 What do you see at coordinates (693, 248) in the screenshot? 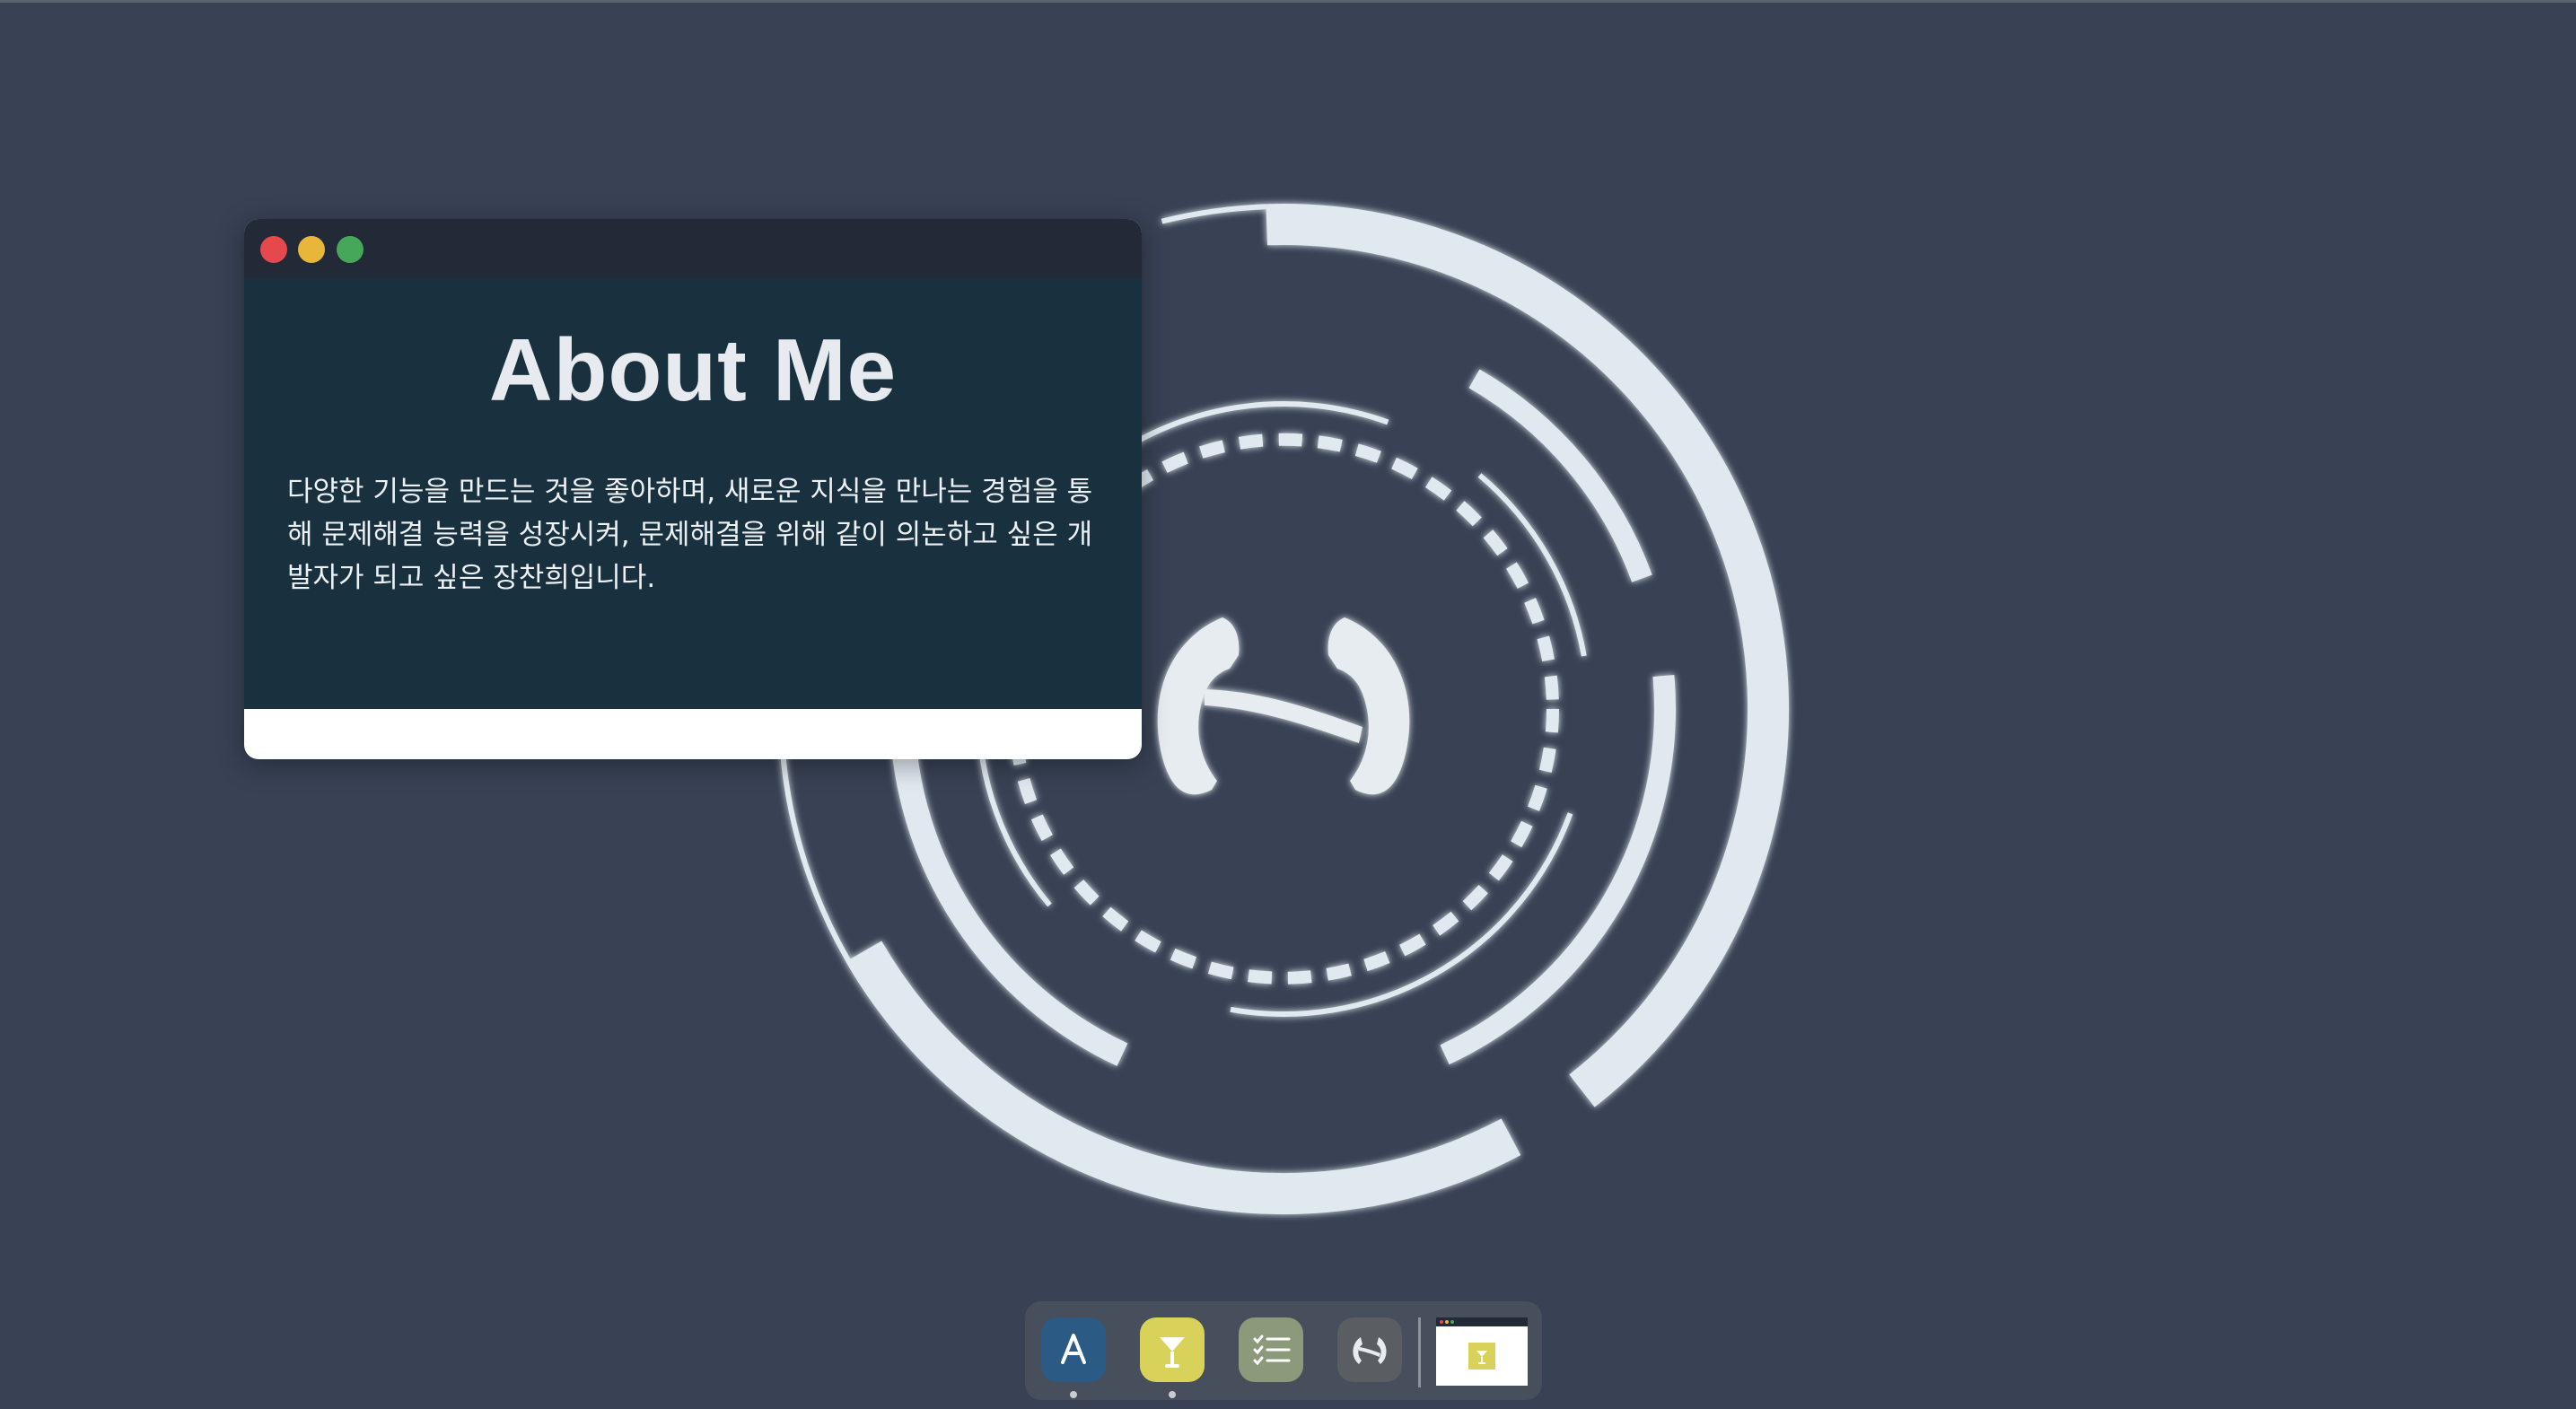
I see `window-titlebar` at bounding box center [693, 248].